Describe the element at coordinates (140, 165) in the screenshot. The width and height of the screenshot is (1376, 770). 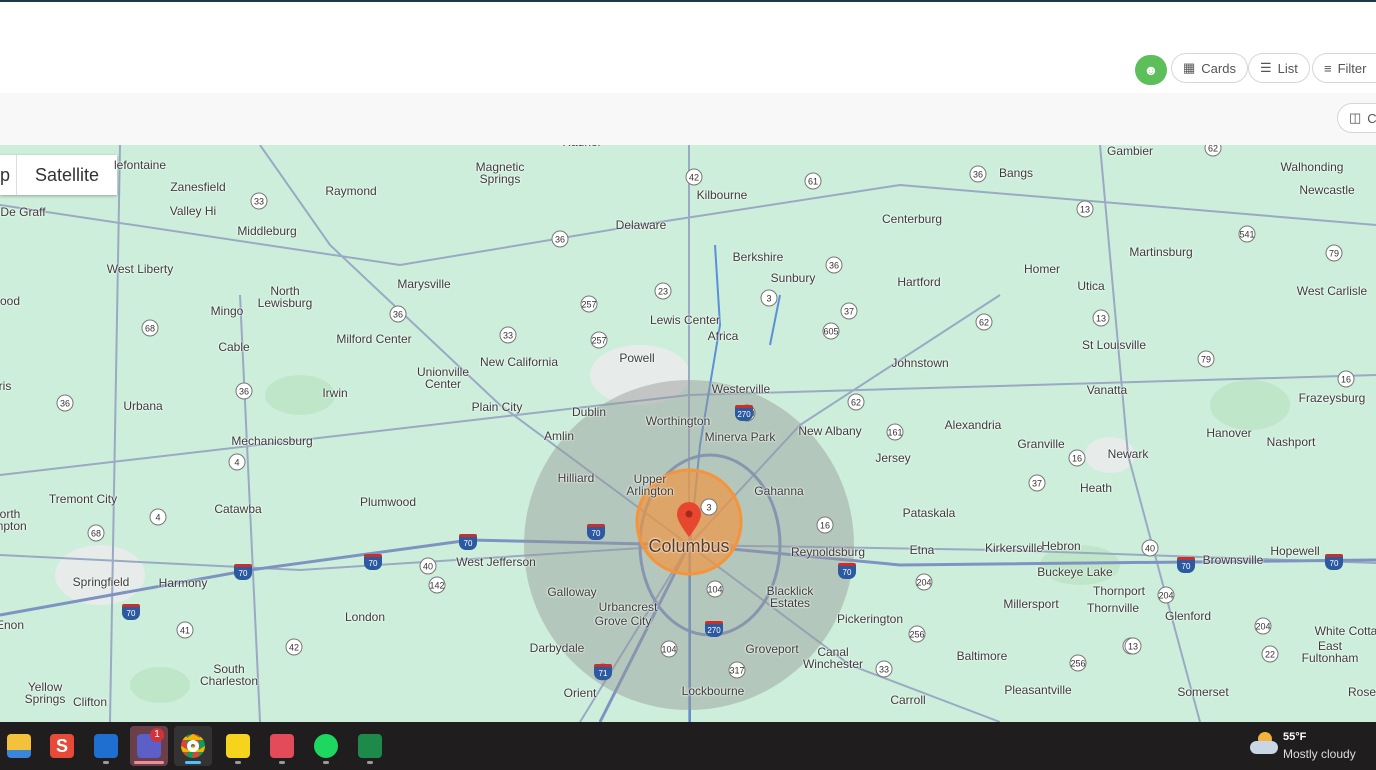
I see `town-label: lefontaine` at that location.